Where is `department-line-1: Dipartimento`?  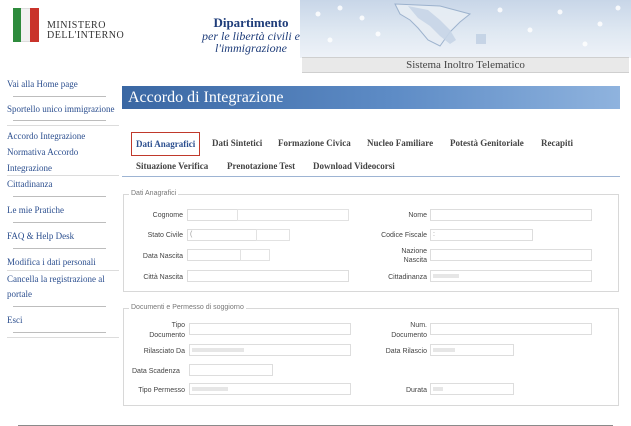 department-line-1: Dipartimento is located at coordinates (251, 22).